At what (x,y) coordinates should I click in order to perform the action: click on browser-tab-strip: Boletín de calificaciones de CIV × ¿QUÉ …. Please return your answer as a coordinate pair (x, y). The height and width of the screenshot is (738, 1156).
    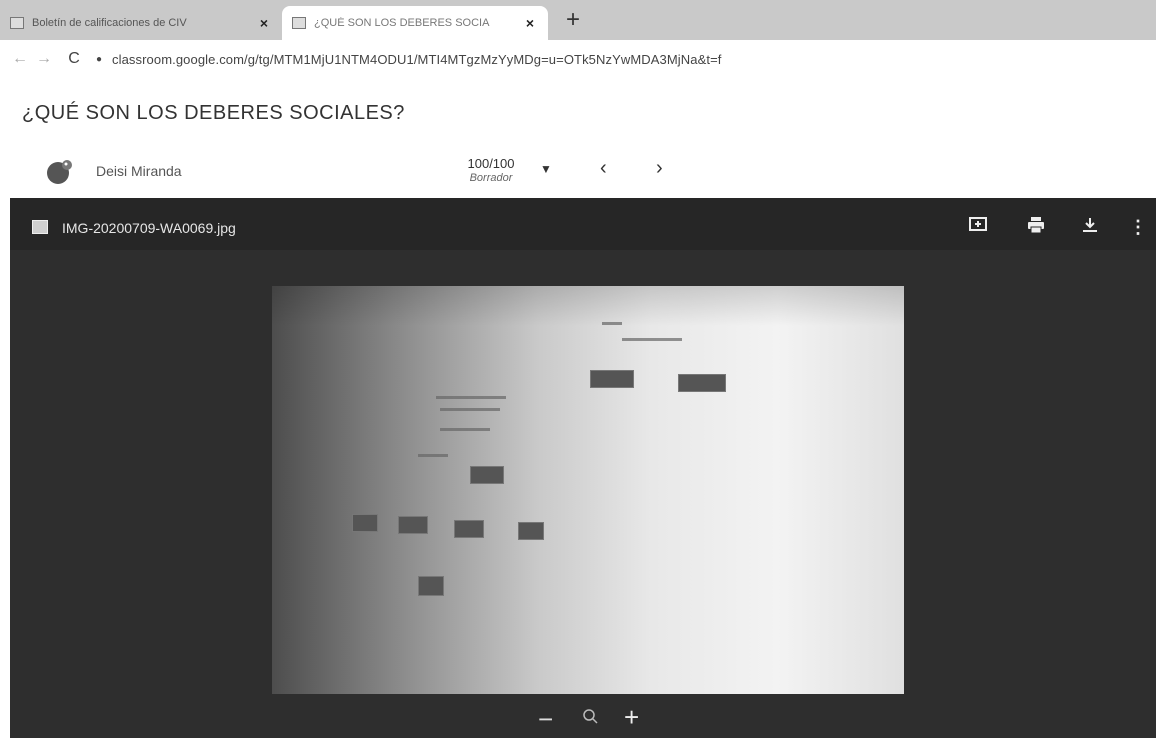
    Looking at the image, I should click on (578, 20).